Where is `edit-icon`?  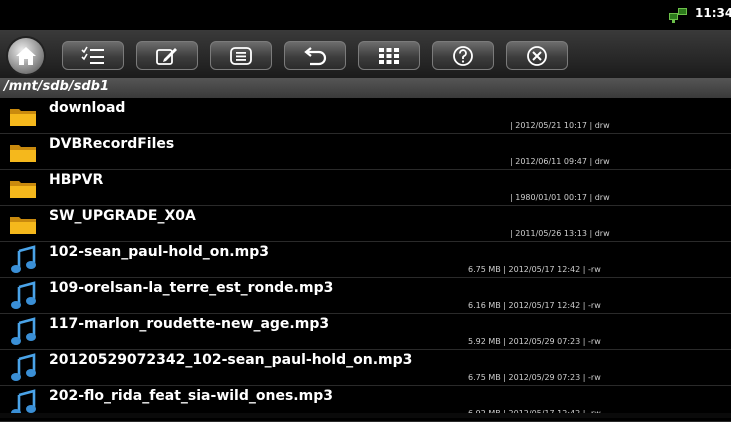
edit-icon is located at coordinates (166, 56).